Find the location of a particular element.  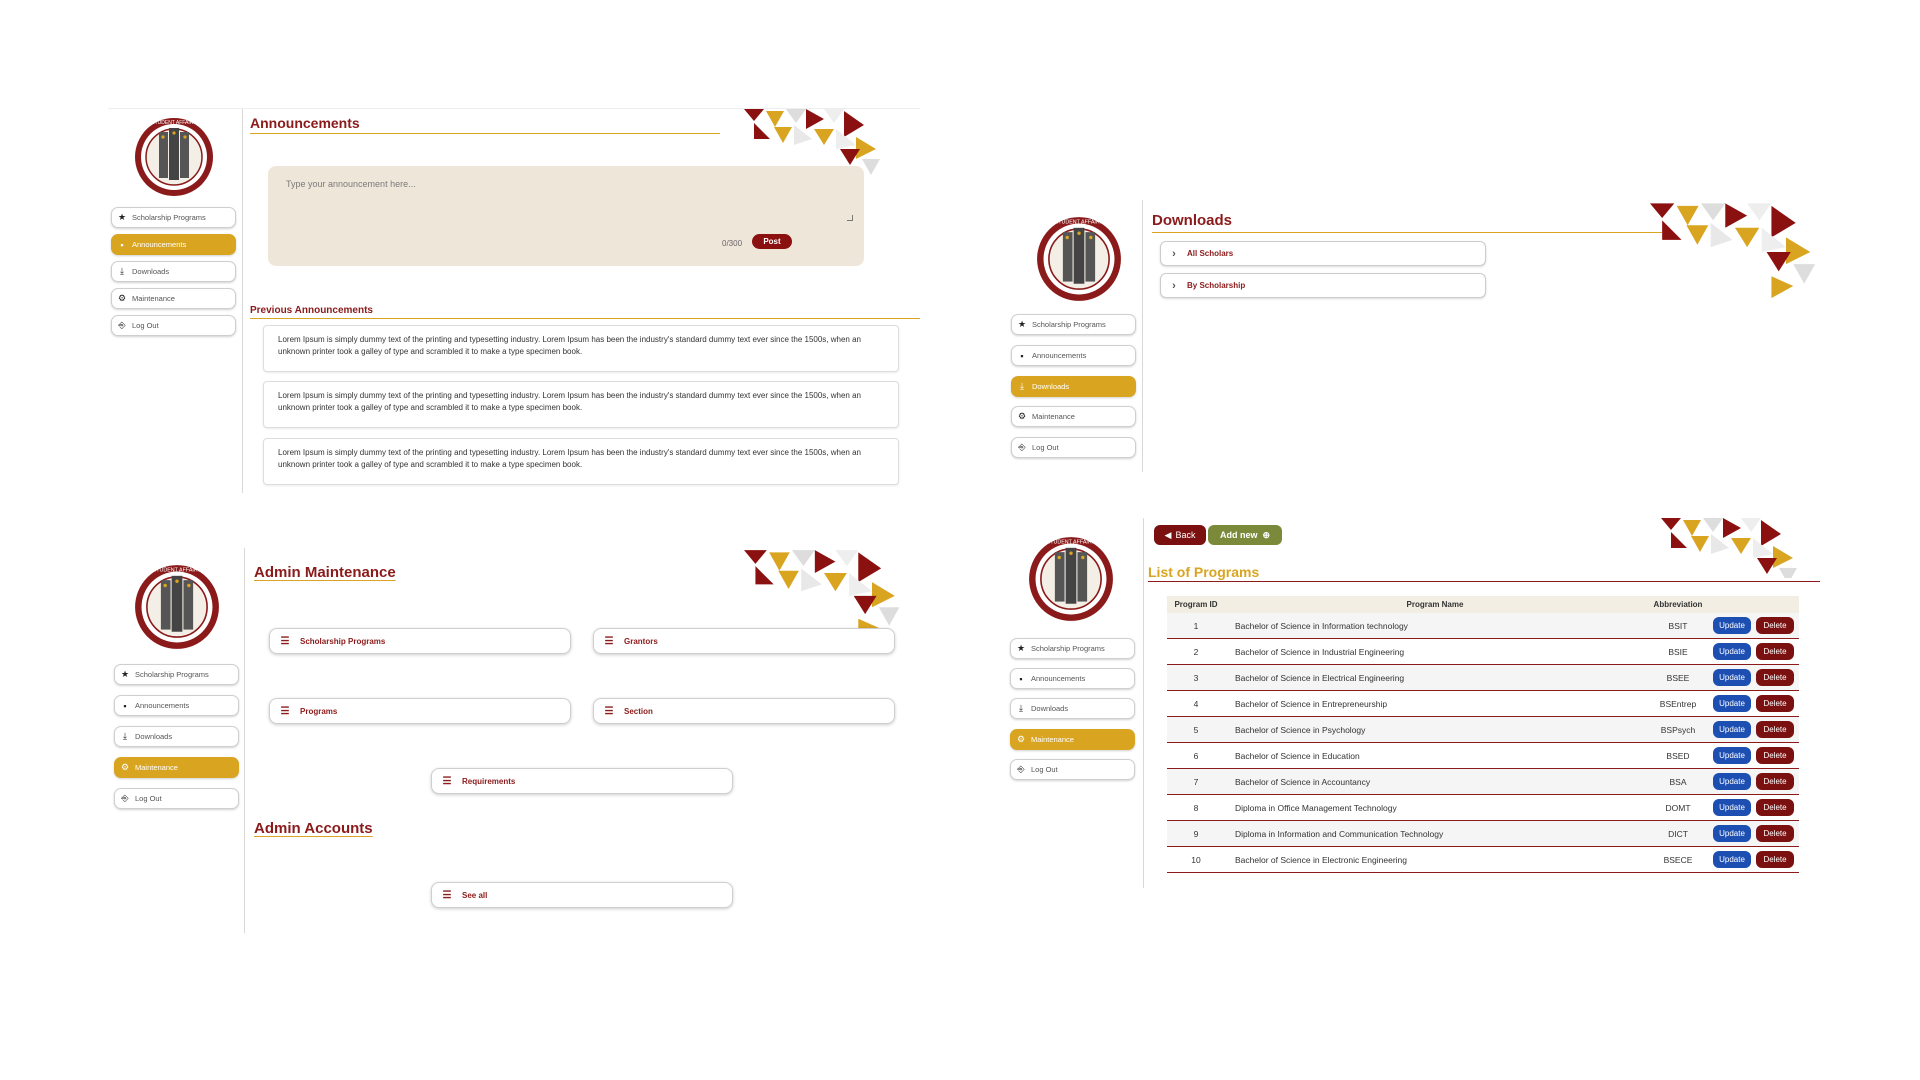

programs-button: ☰ Programs is located at coordinates (420, 711).